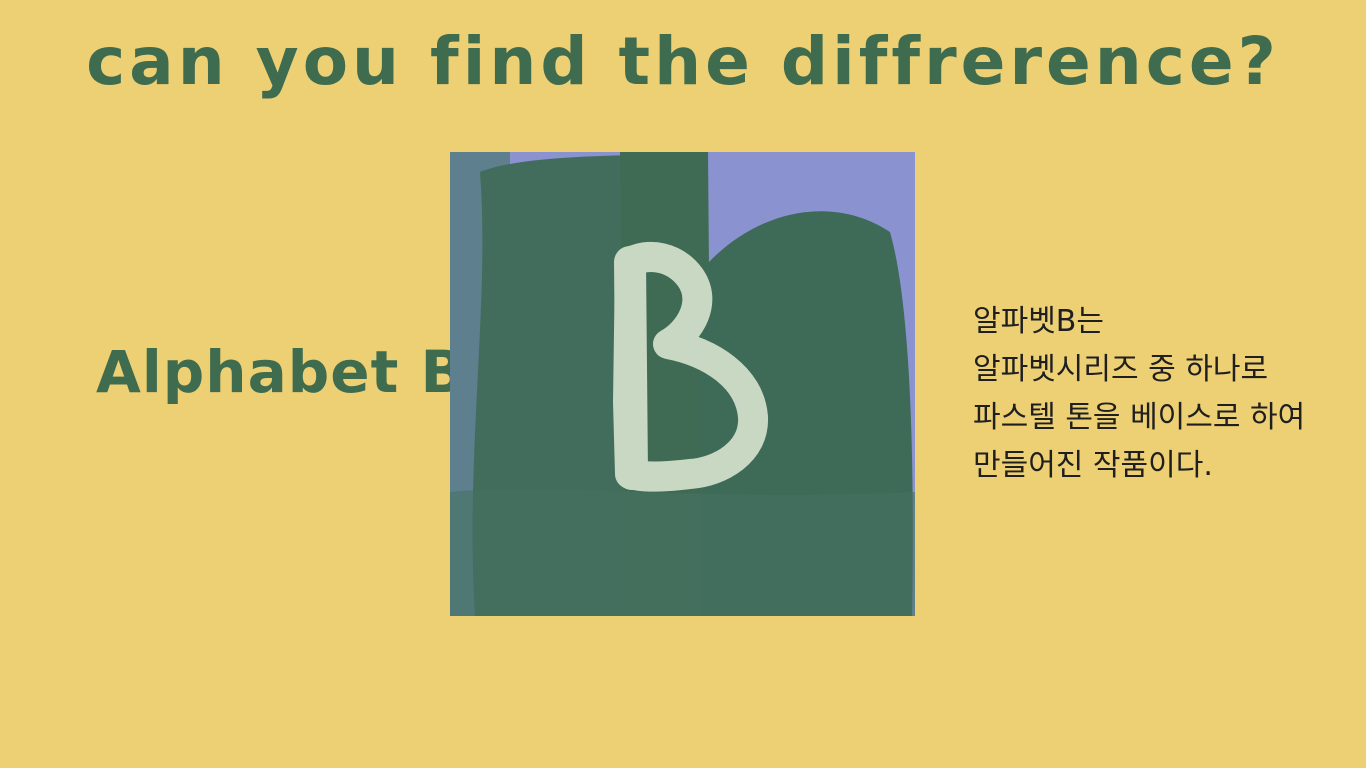 Image resolution: width=1366 pixels, height=768 pixels. Describe the element at coordinates (683, 61) in the screenshot. I see `slide-title: can you find the diffrerence?` at that location.